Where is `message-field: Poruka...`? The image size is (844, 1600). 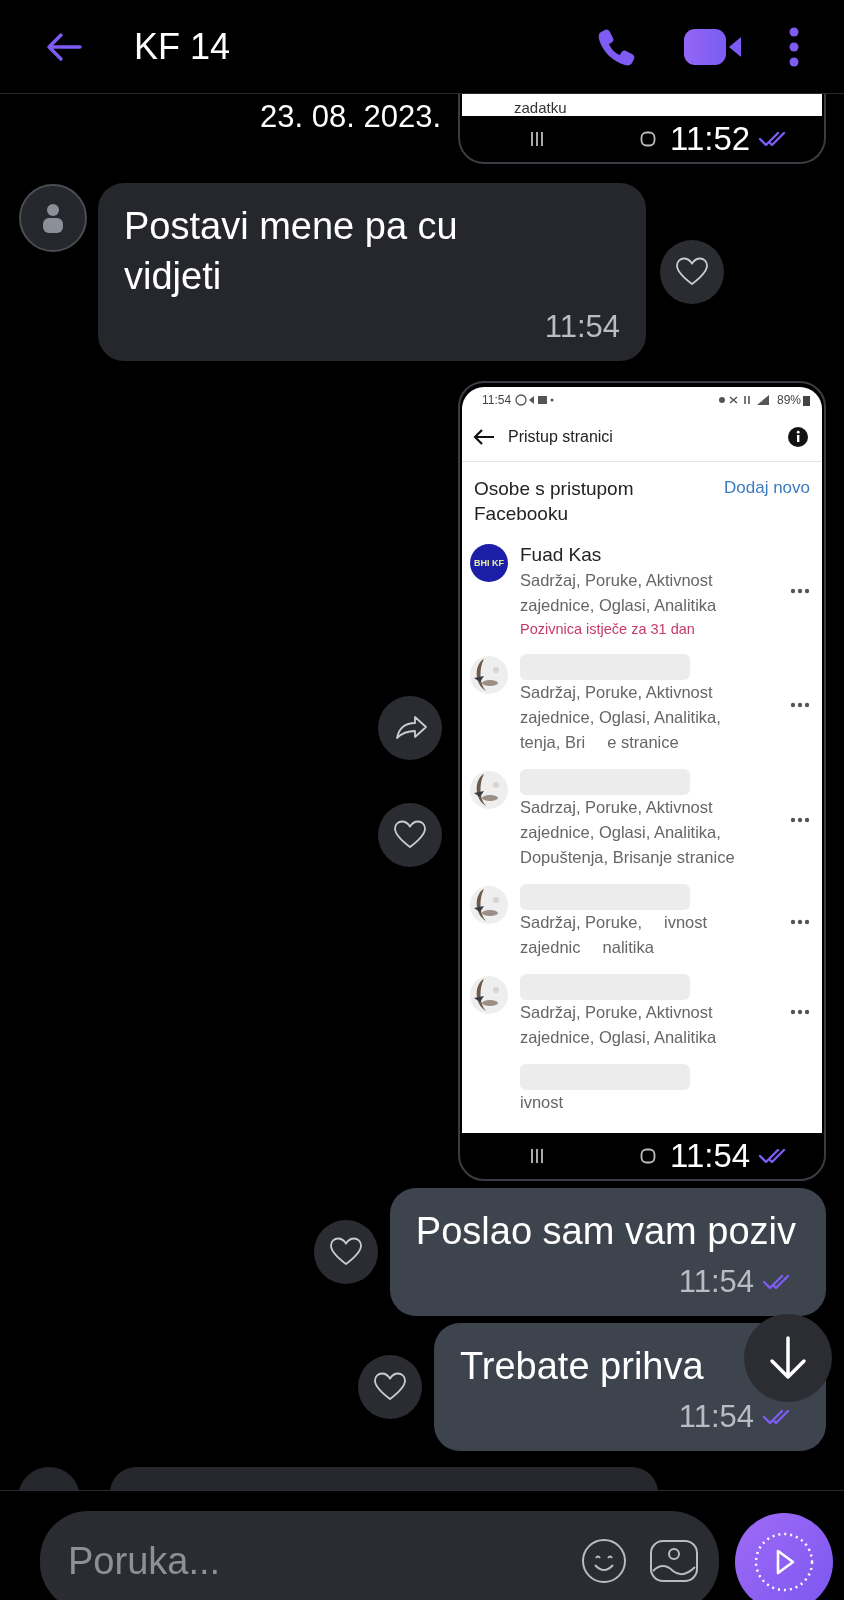
message-field: Poruka... is located at coordinates (379, 1555).